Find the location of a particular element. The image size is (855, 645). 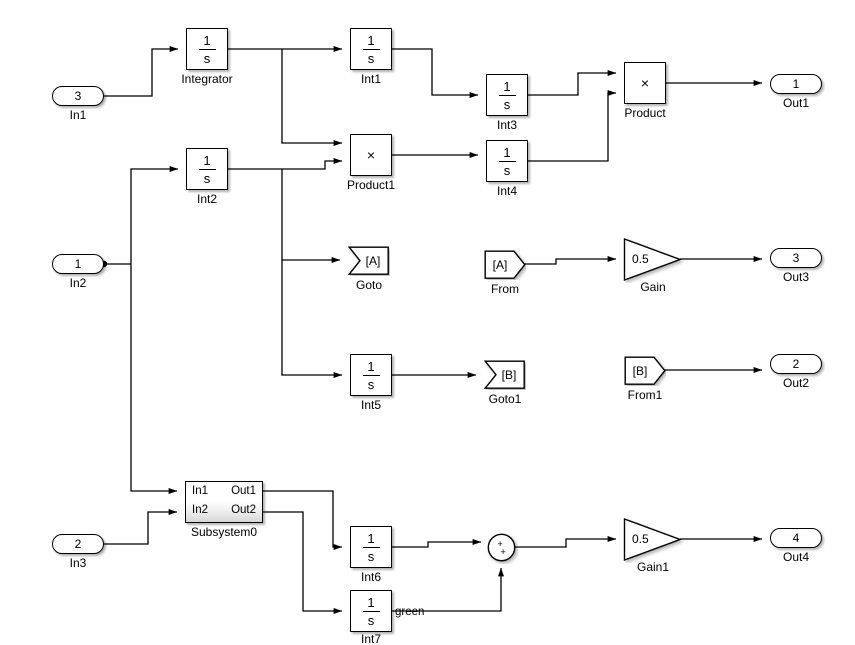

outport-out4-label: Out4 is located at coordinates (795, 557).